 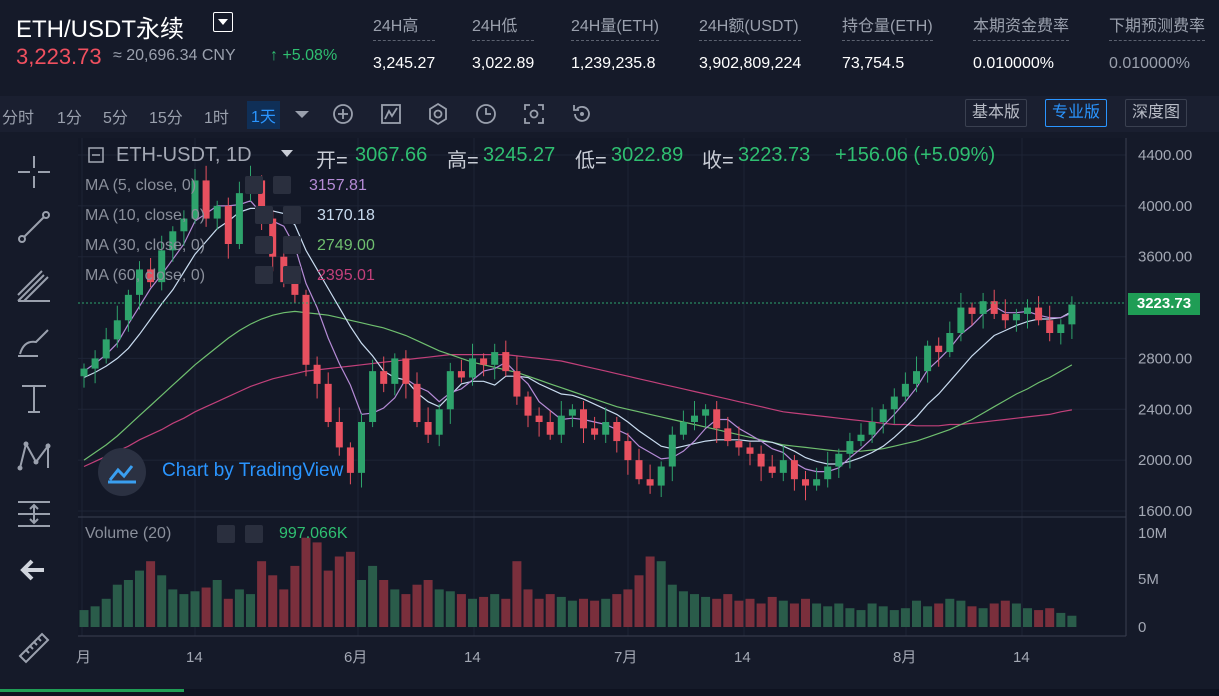 What do you see at coordinates (591, 161) in the screenshot?
I see `ohlc-low-label: 低=` at bounding box center [591, 161].